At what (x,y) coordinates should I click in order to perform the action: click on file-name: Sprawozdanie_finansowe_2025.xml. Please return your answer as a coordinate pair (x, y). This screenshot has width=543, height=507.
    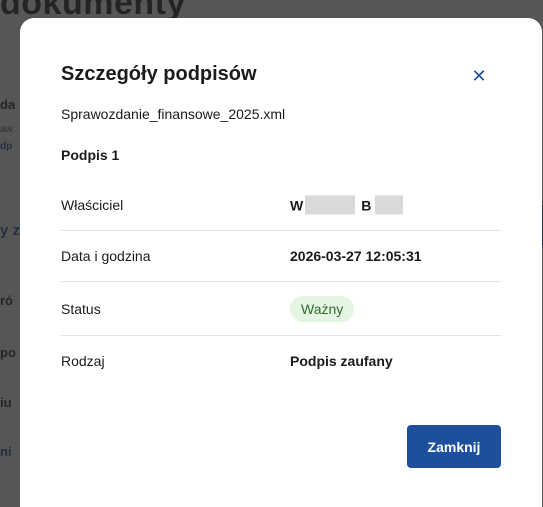
    Looking at the image, I should click on (173, 114).